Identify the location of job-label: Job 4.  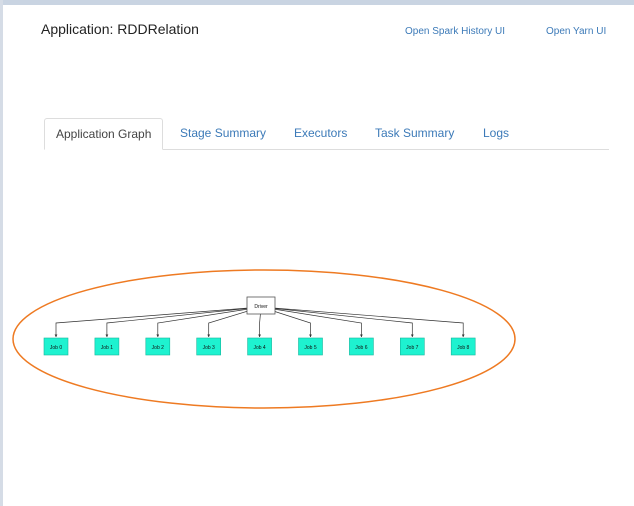
(259, 348).